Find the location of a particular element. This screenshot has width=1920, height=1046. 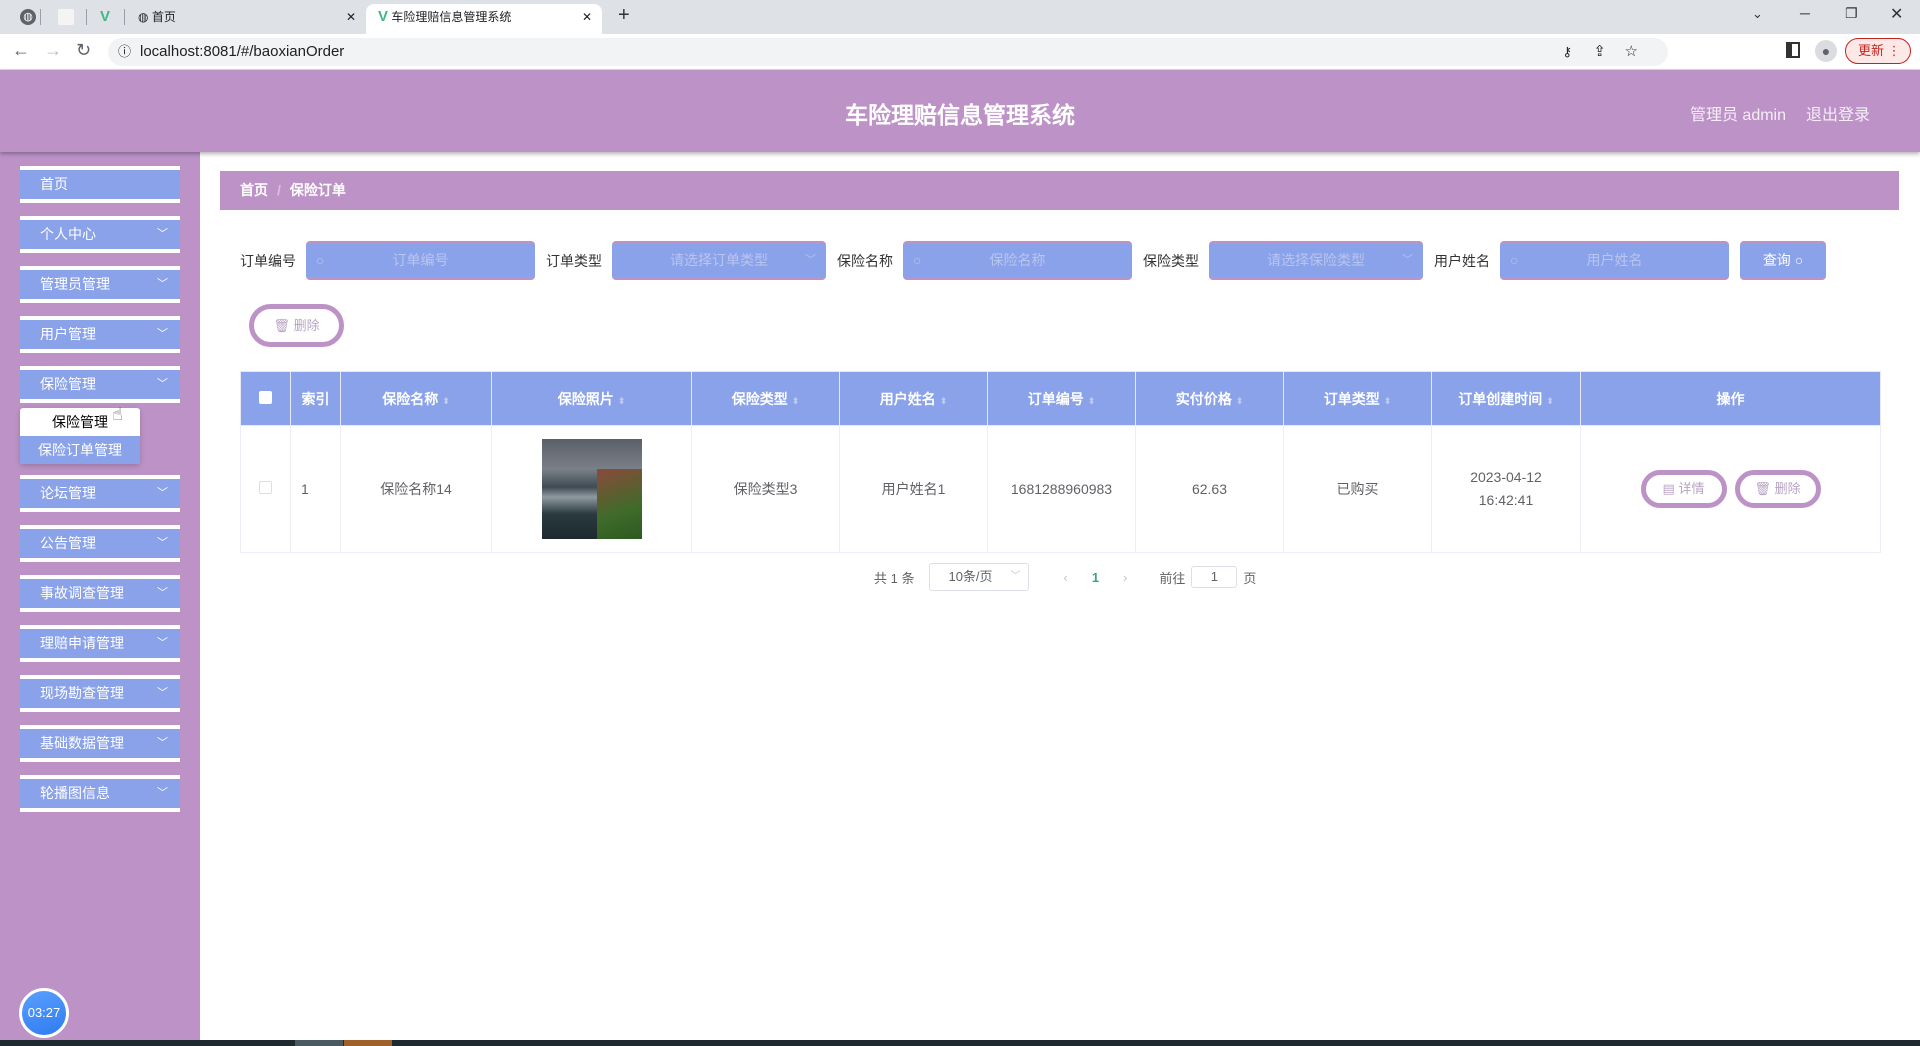

url-input: ⓘ localhost:8081/#/baoxianOrder ⚷ ⇪ ☆ is located at coordinates (888, 52).